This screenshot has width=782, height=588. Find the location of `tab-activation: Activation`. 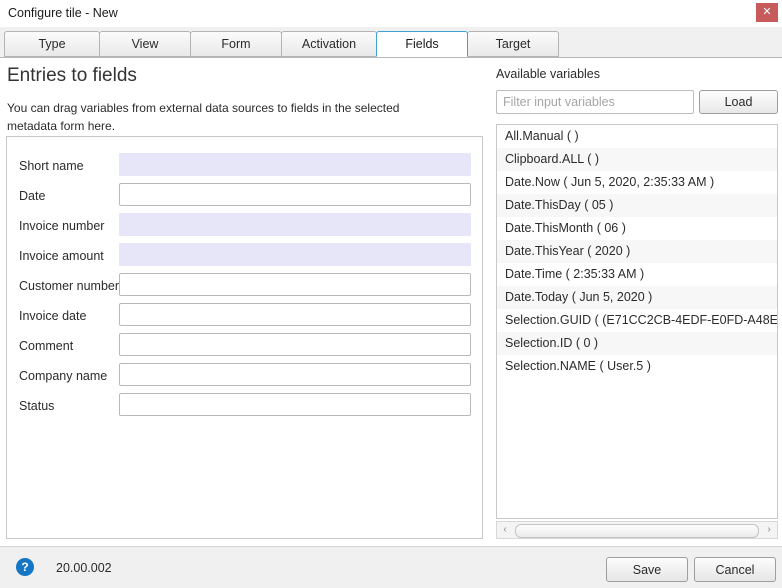

tab-activation: Activation is located at coordinates (329, 44).